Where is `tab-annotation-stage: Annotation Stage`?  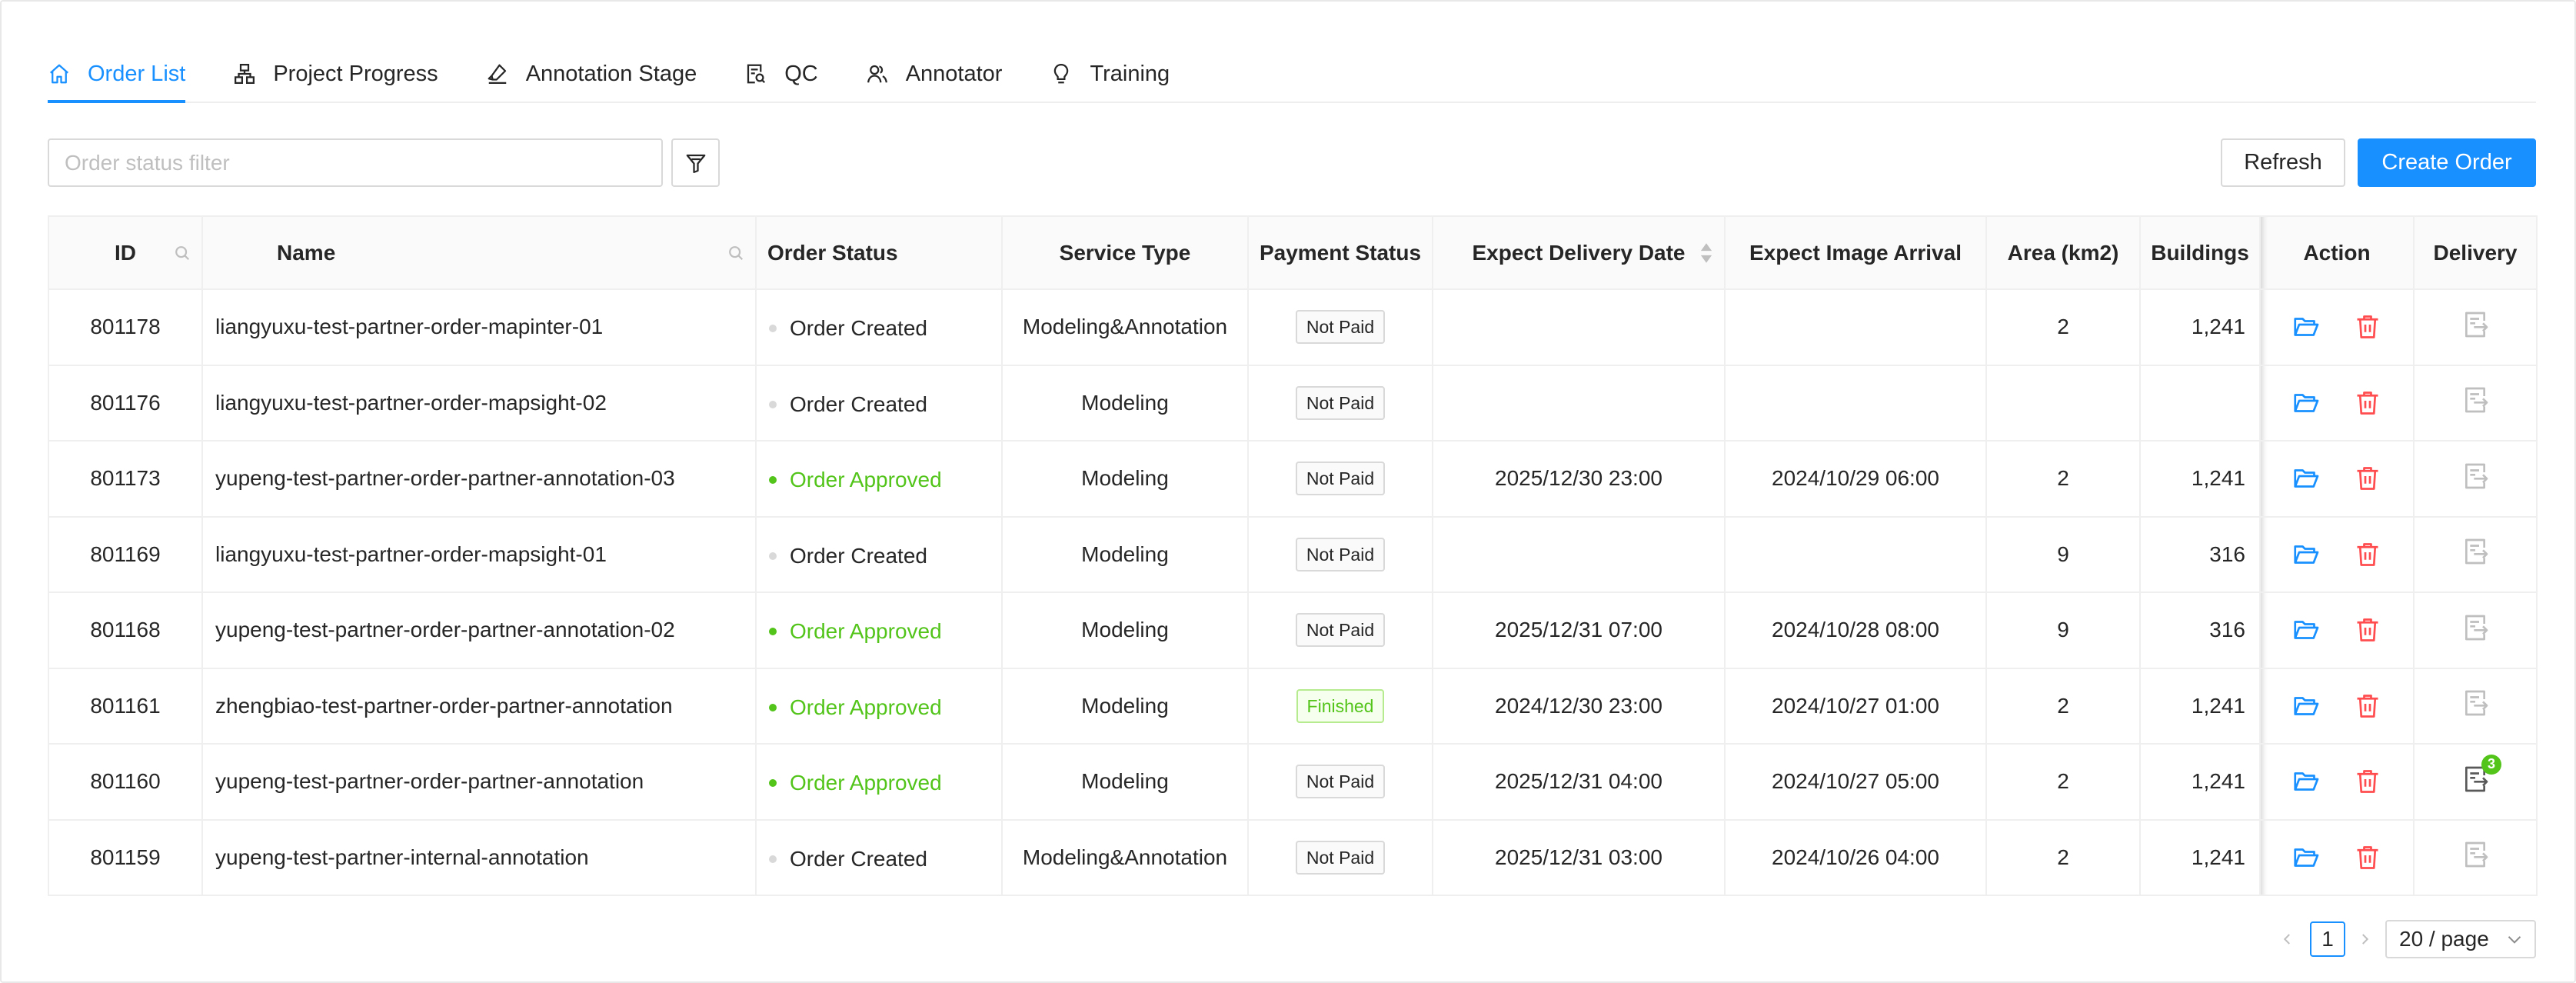 tab-annotation-stage: Annotation Stage is located at coordinates (591, 74).